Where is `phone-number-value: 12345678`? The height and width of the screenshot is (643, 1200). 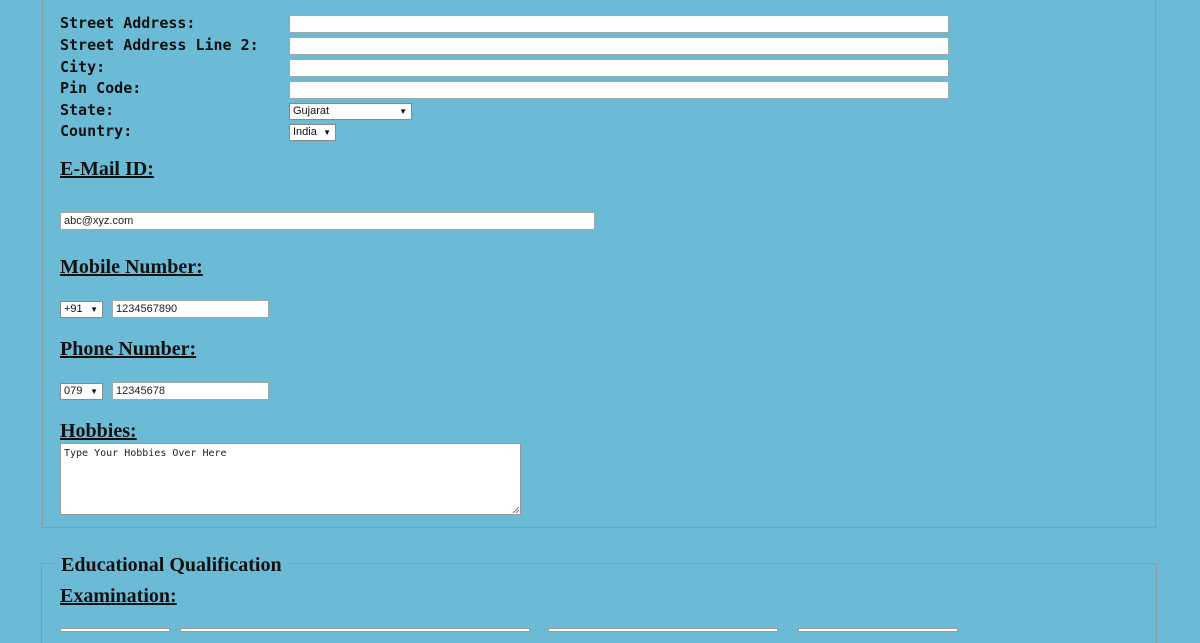 phone-number-value: 12345678 is located at coordinates (140, 391).